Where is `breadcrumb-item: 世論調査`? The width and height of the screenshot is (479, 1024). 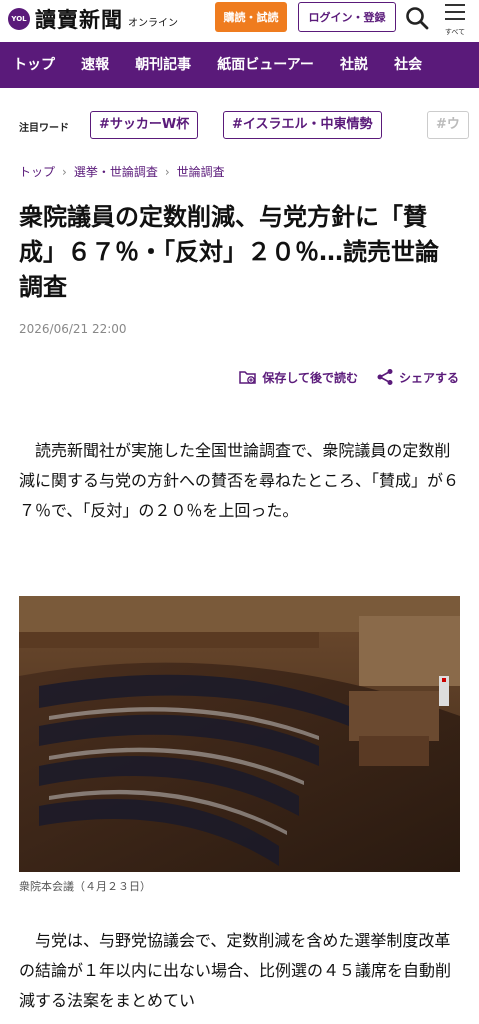
breadcrumb-item: 世論調査 is located at coordinates (201, 172).